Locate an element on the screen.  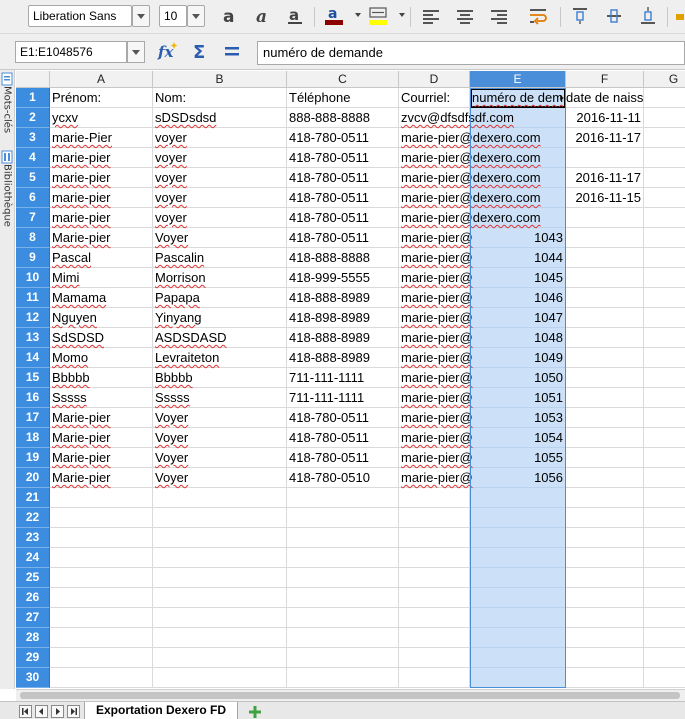
name-box: E1:E1048576 is located at coordinates (71, 52).